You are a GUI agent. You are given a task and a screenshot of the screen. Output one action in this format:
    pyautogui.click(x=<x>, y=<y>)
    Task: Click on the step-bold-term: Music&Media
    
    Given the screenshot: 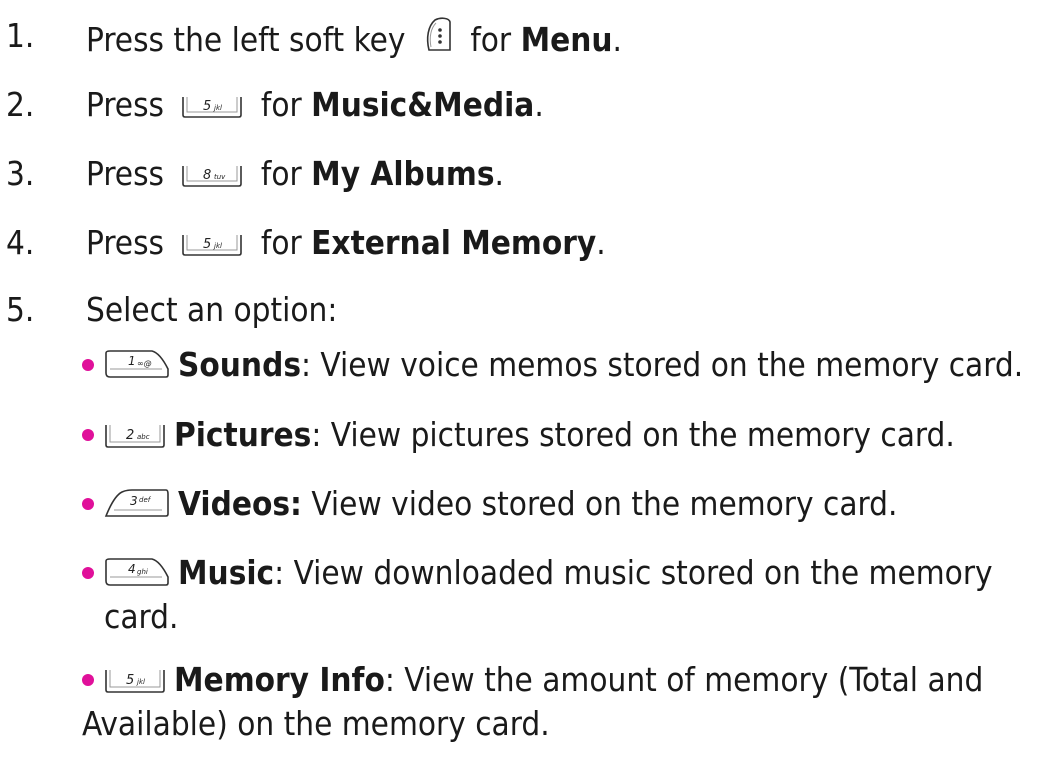 What is the action you would take?
    pyautogui.click(x=423, y=104)
    